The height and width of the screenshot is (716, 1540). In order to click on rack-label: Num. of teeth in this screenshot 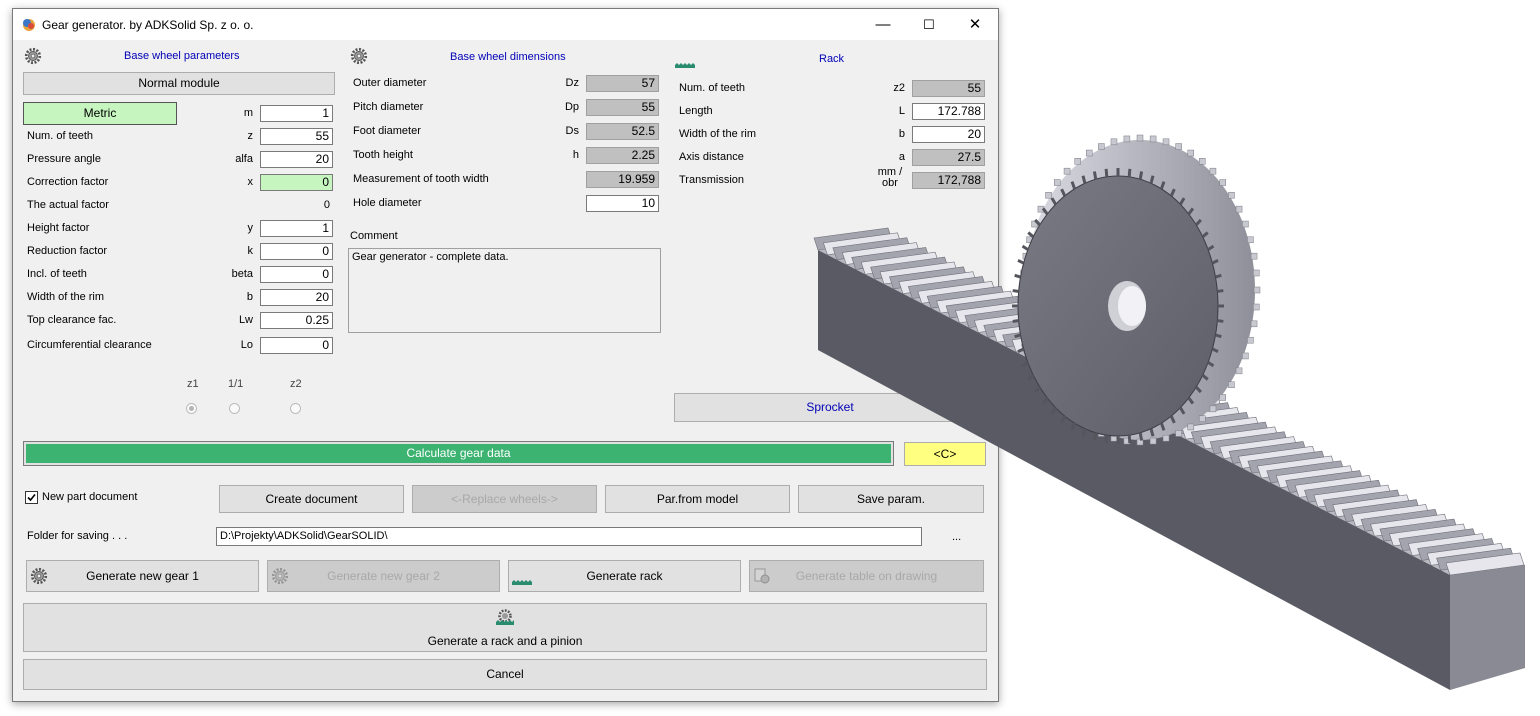, I will do `click(712, 88)`.